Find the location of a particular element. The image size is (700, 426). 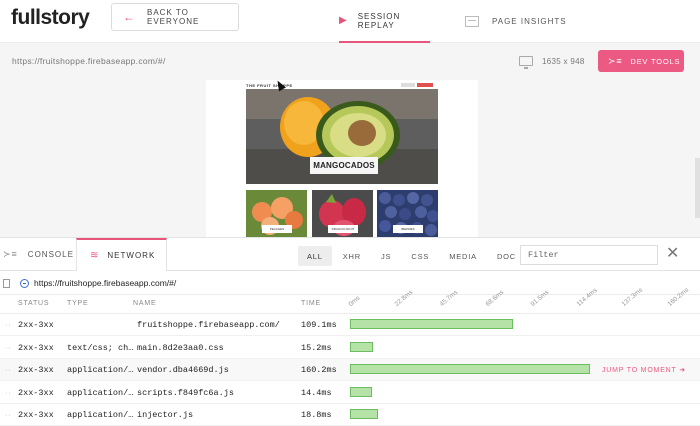

filter-input: Filter is located at coordinates (589, 255).